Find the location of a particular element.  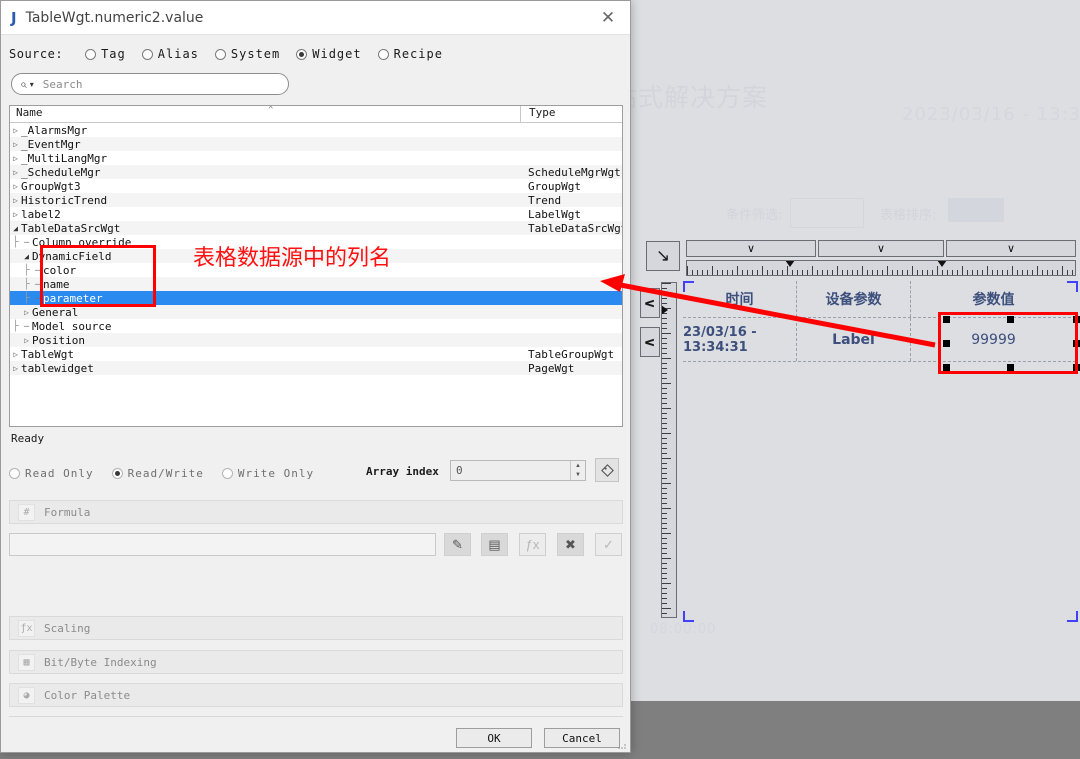

search-box: ⌕ ▾ is located at coordinates (150, 84).